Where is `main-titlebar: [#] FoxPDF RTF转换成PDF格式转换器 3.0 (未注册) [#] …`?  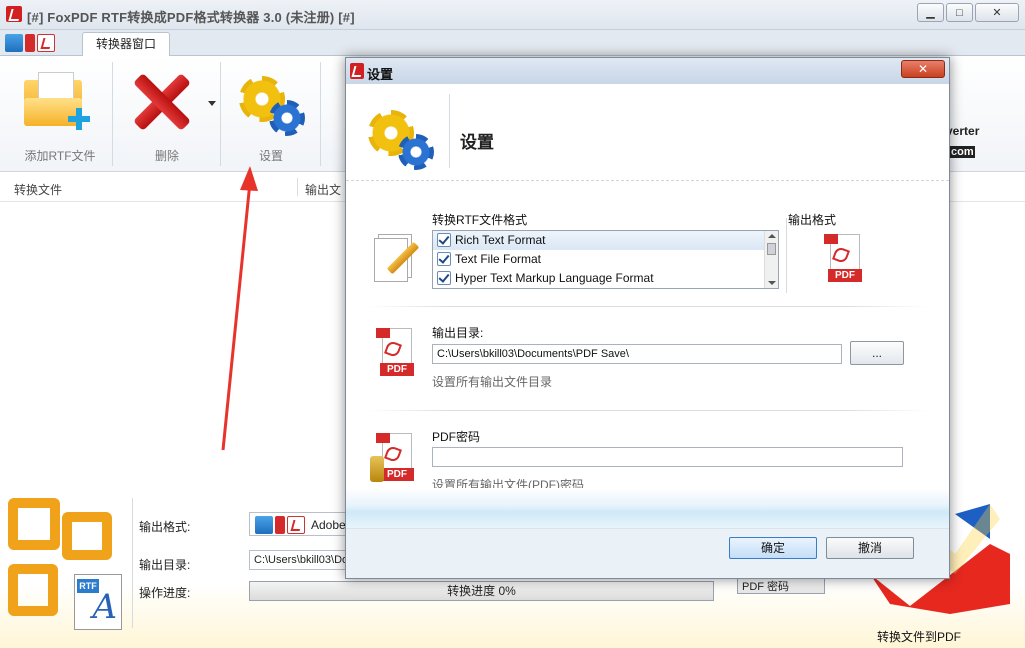 main-titlebar: [#] FoxPDF RTF转换成PDF格式转换器 3.0 (未注册) [#] … is located at coordinates (512, 15).